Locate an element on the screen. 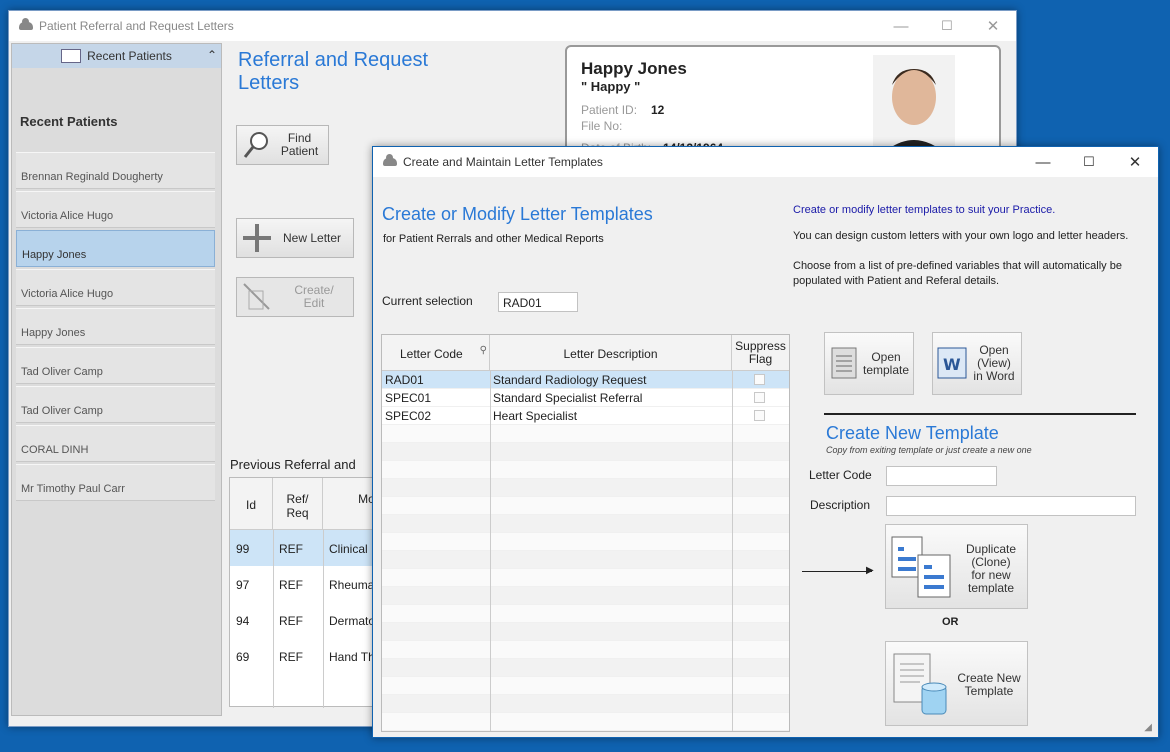 The width and height of the screenshot is (1170, 752). patient-list-item: CORAL DINH is located at coordinates (115, 443).